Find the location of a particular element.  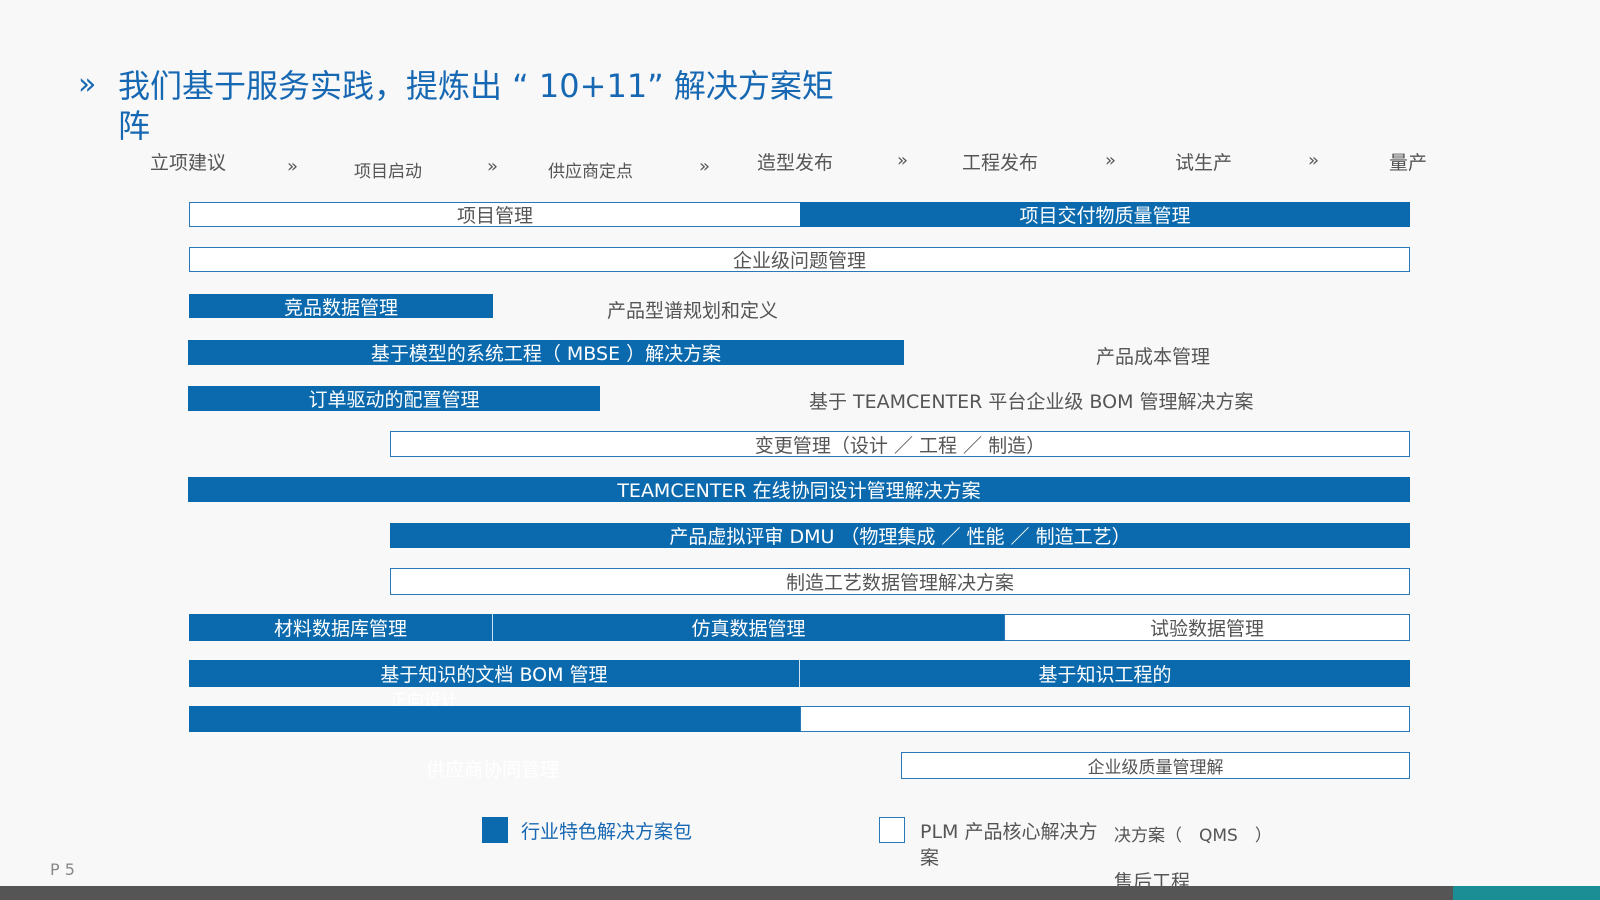

solution-label: 订单驱动的配置管理 is located at coordinates (394, 400).